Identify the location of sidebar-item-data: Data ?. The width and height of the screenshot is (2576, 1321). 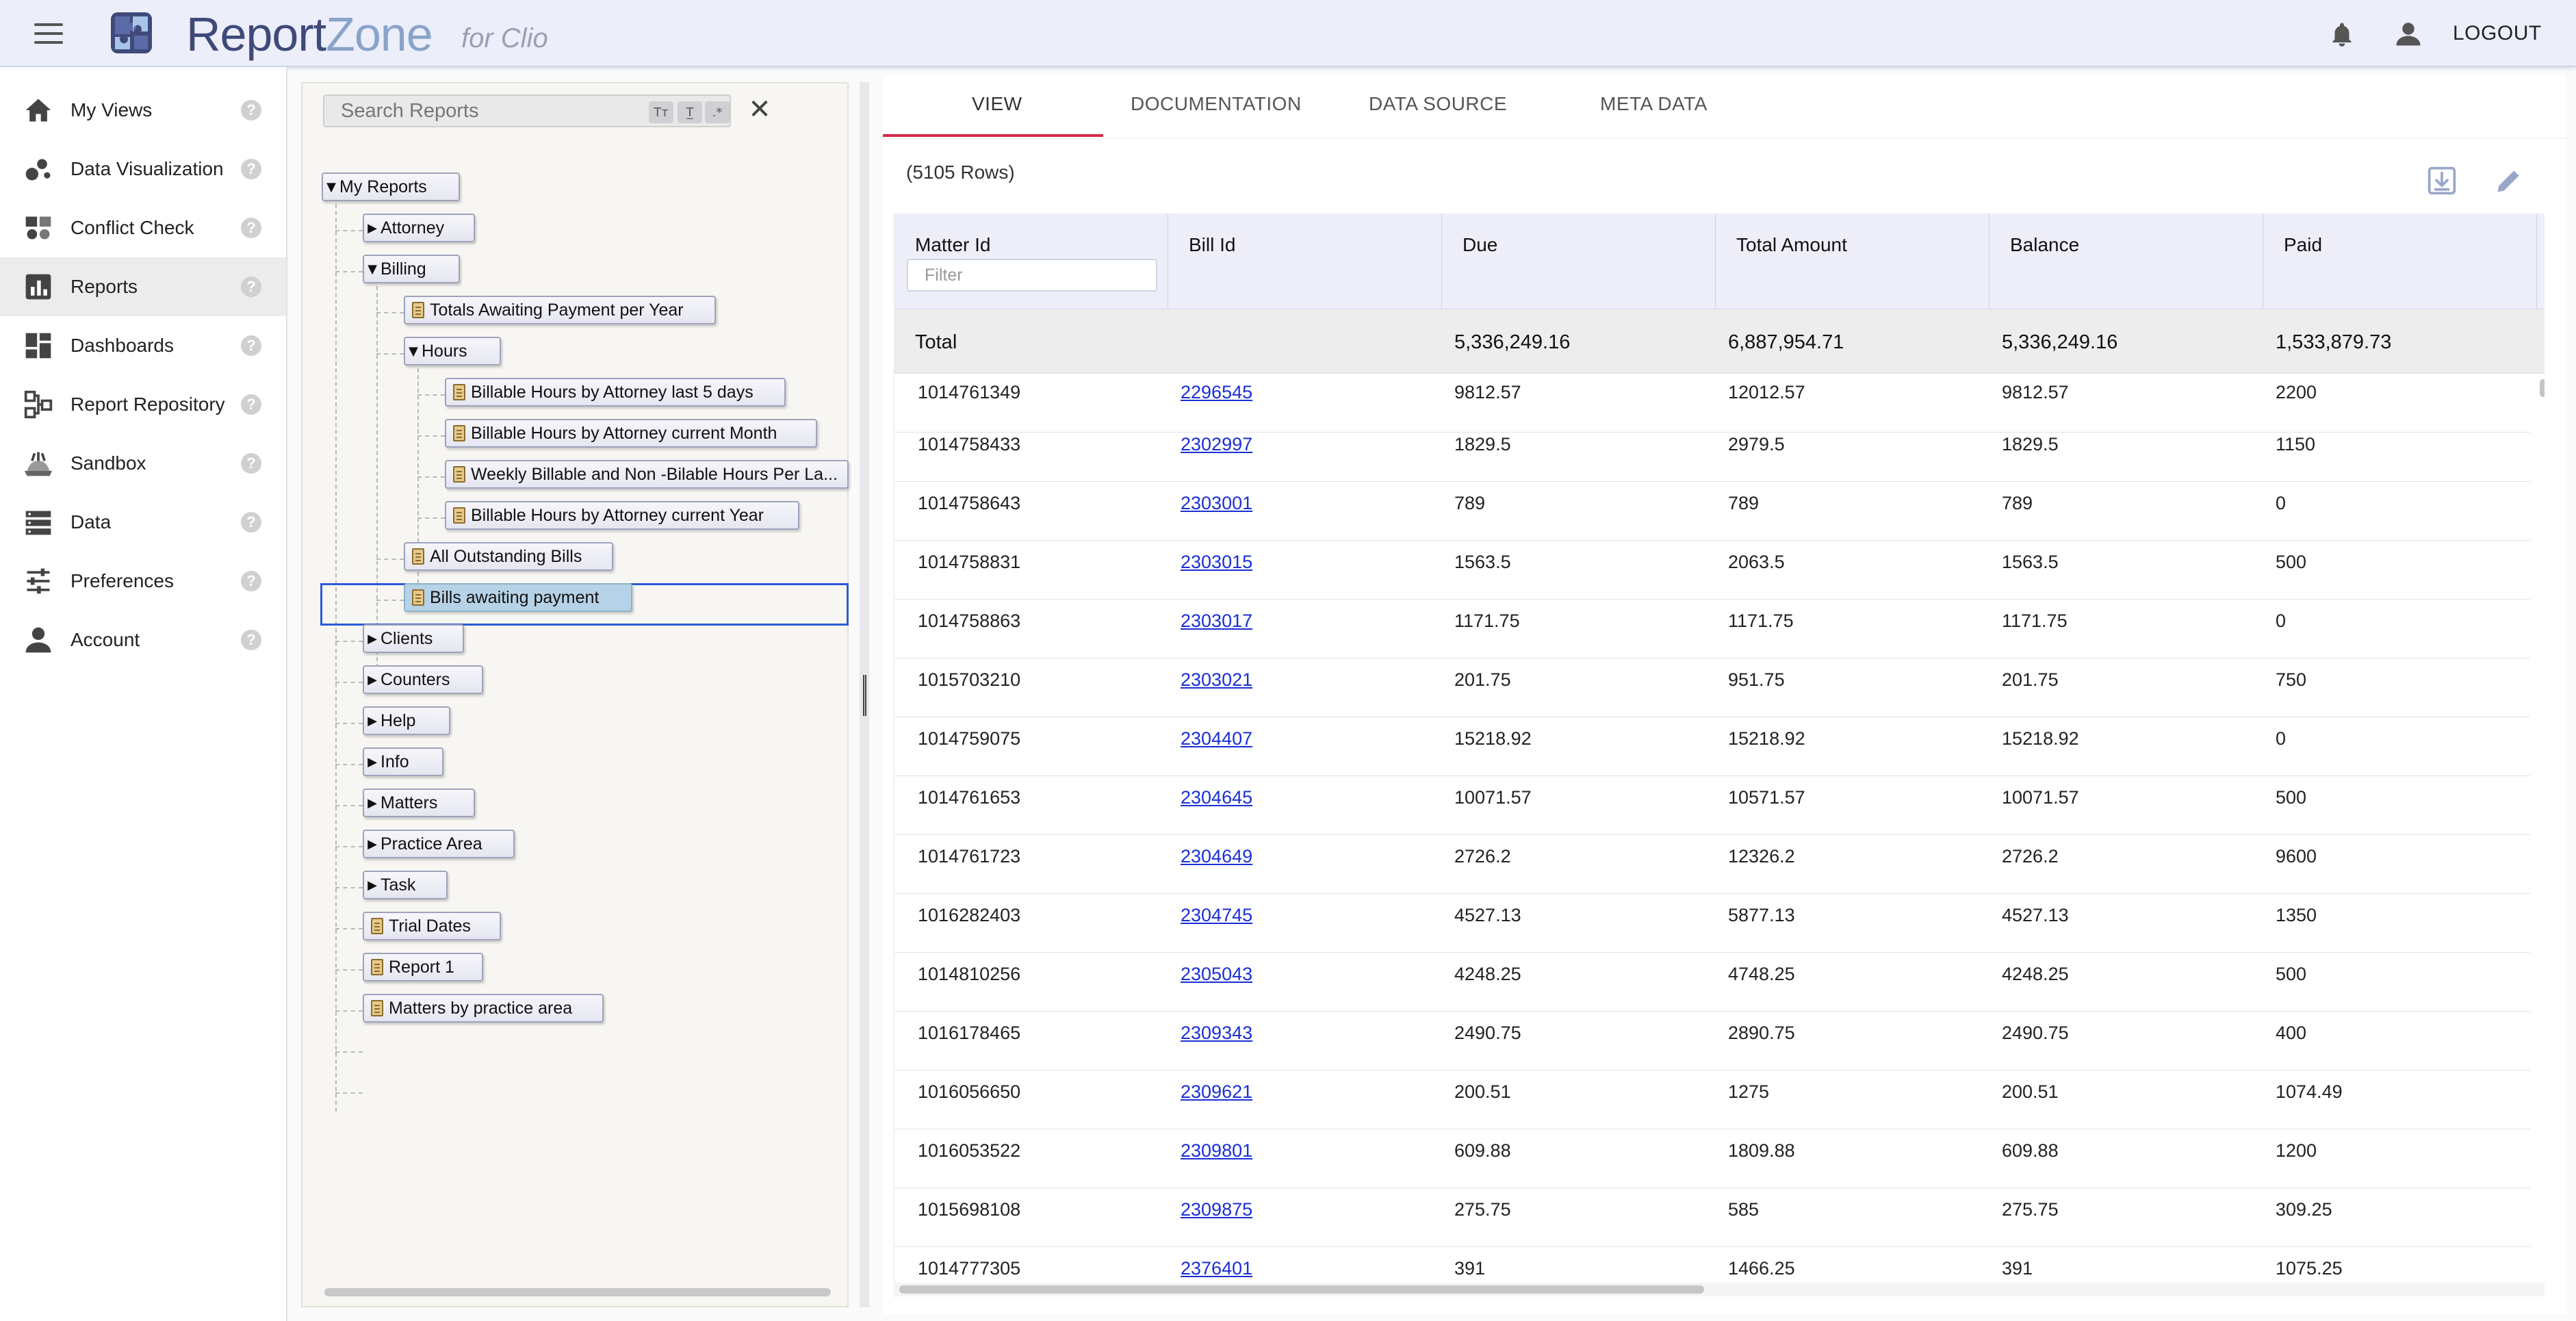
(143, 522).